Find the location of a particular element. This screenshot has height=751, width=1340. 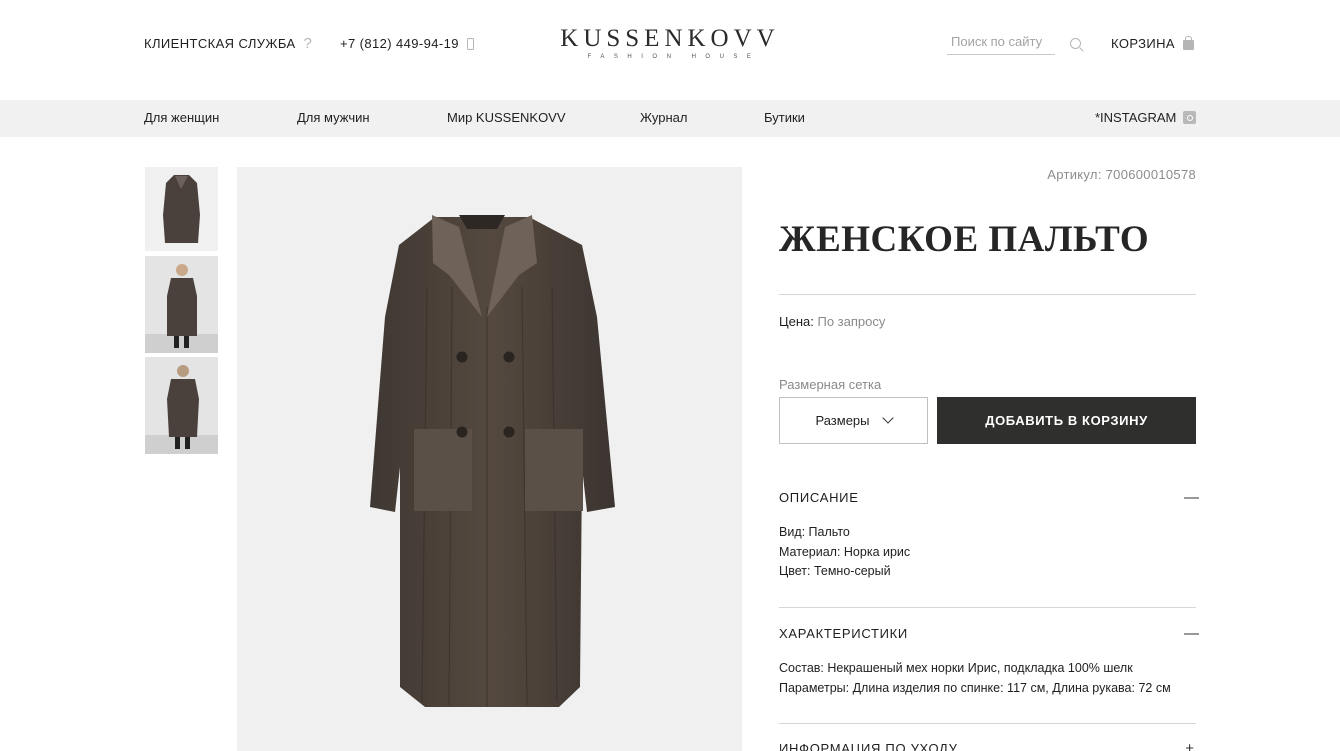

description-header: ОПИСАНИЕ — is located at coordinates (989, 497).